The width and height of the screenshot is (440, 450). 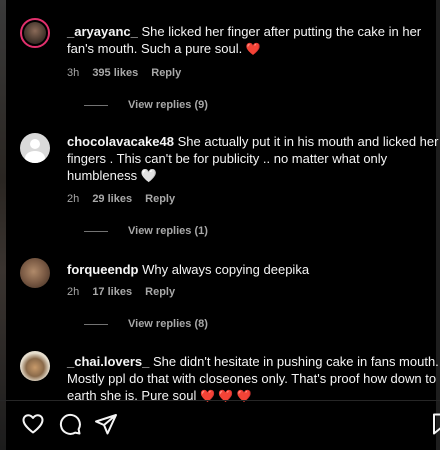 I want to click on comment-bubble-icon, so click(x=70, y=424).